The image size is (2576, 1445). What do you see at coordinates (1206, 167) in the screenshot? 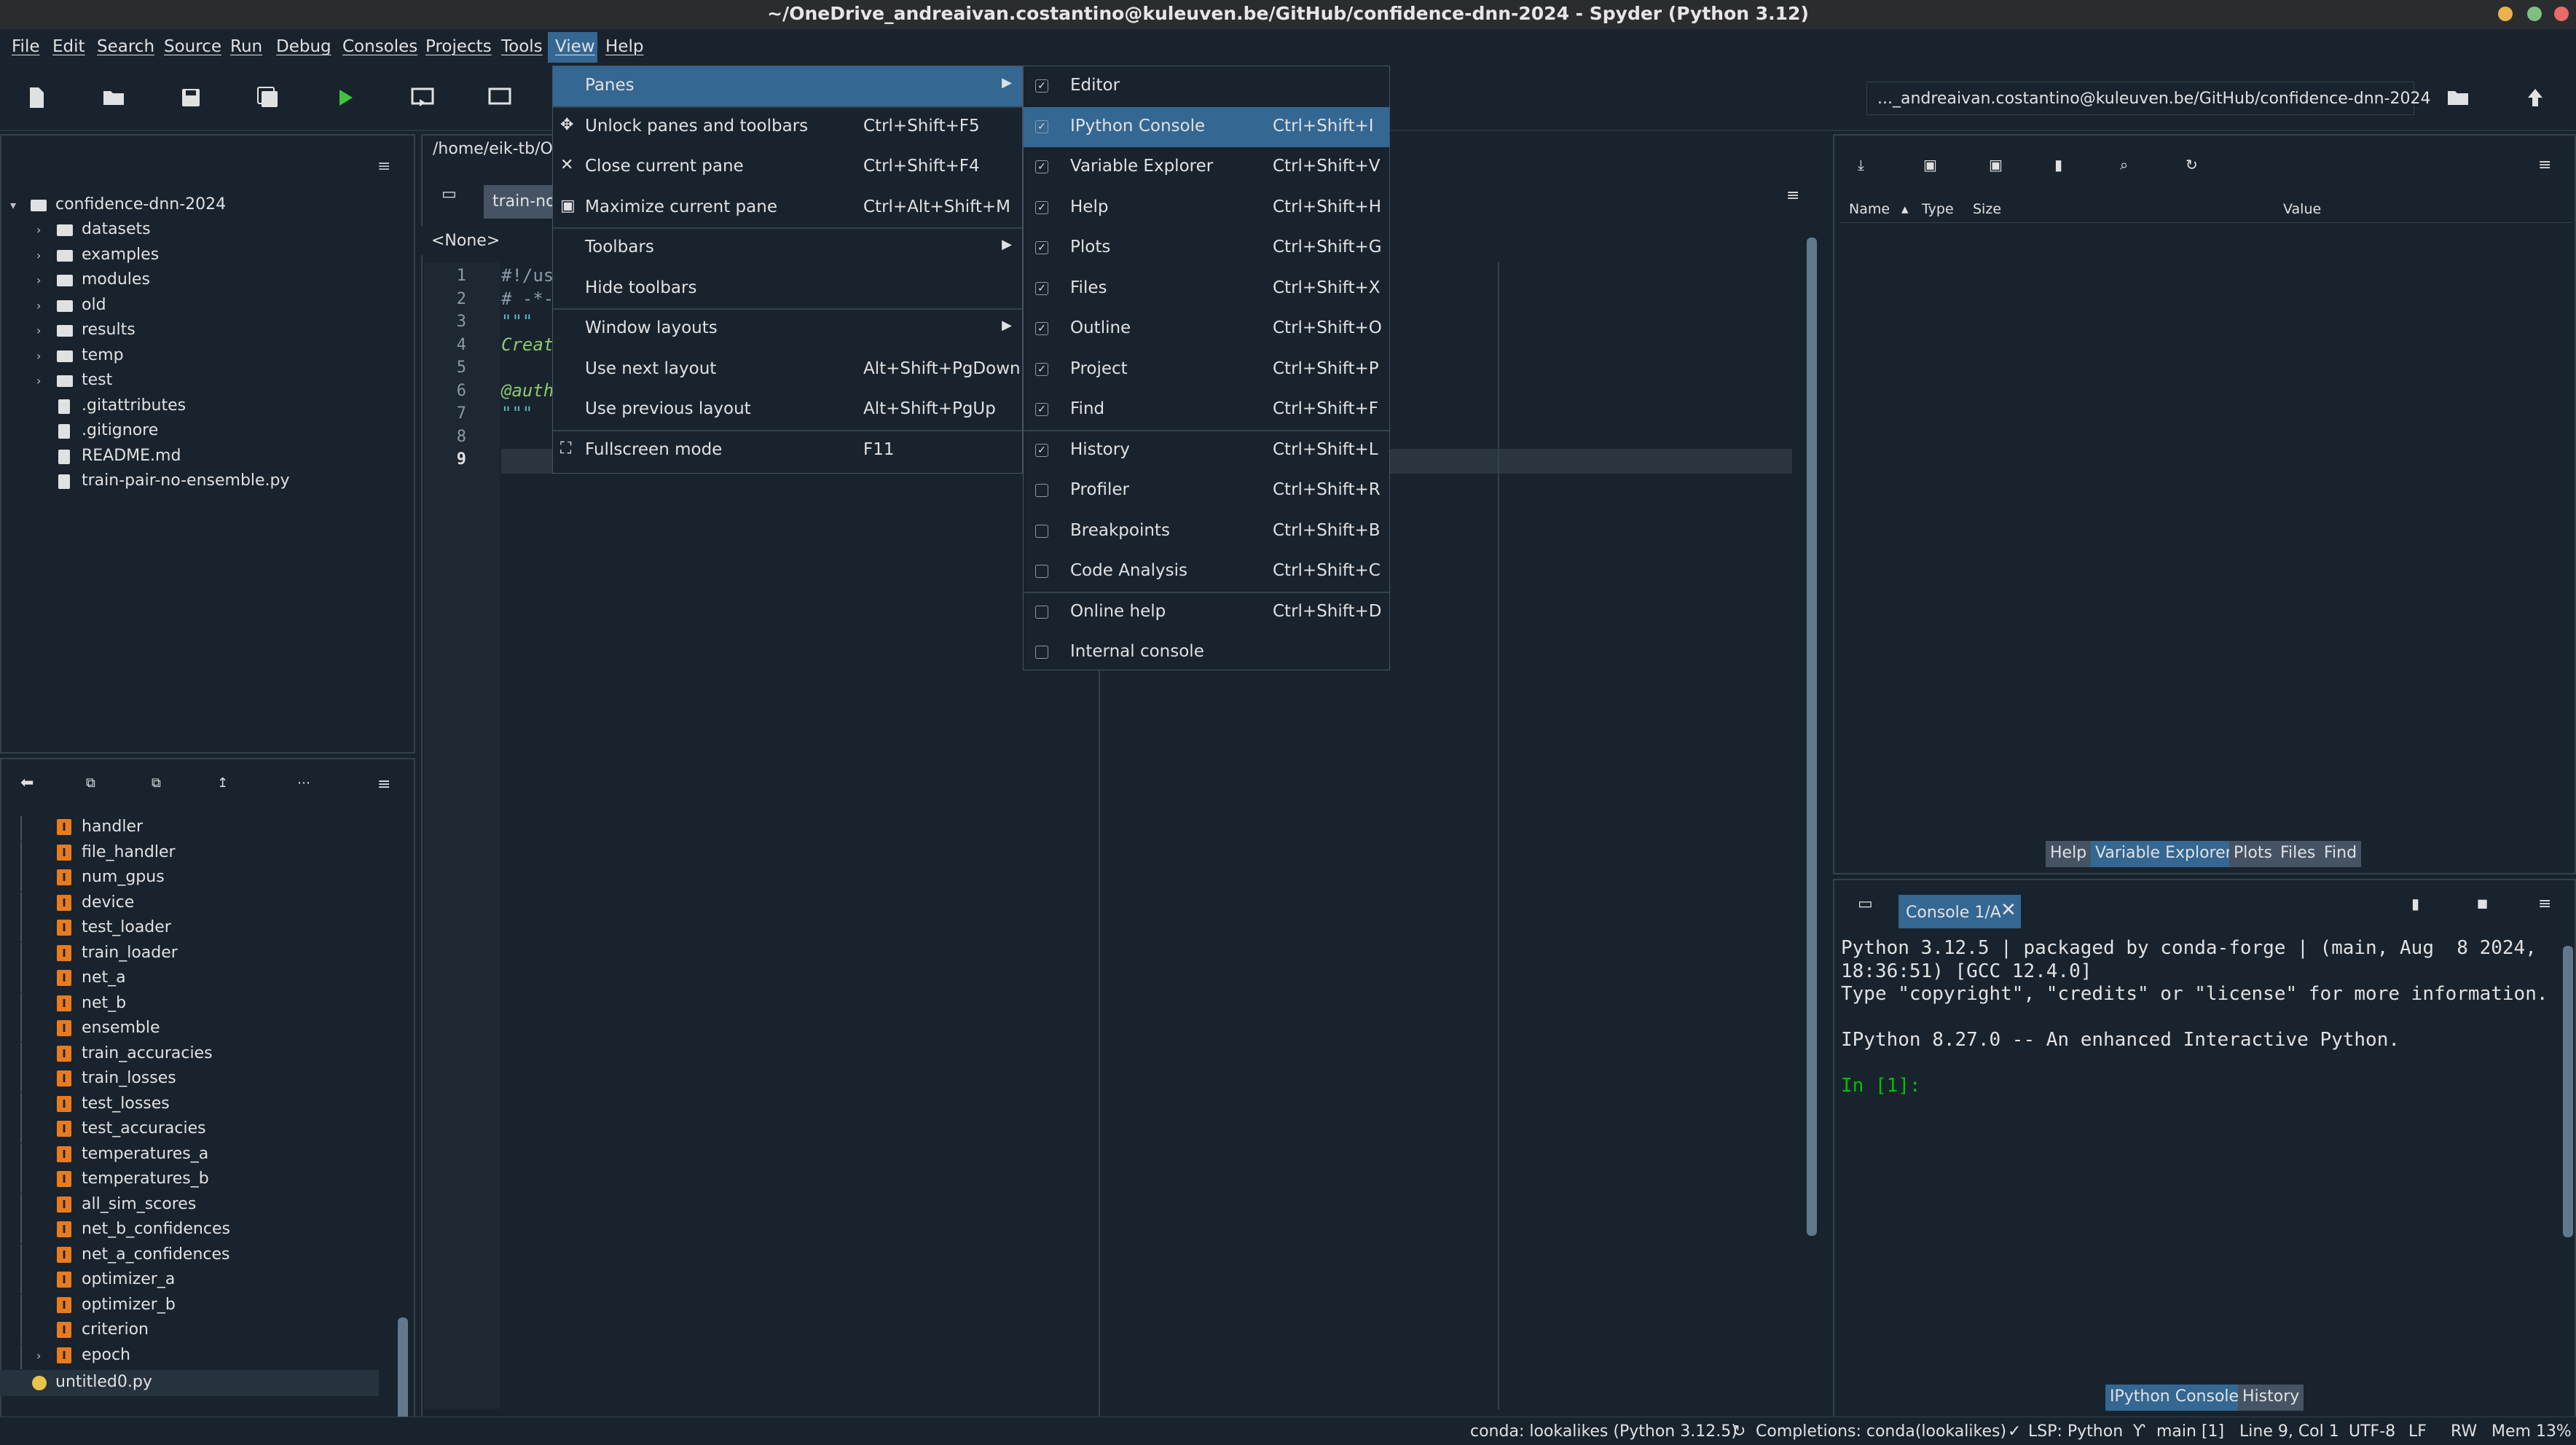
I see `pane-toggle-item: ✓ Variable Explorer Ctrl+Shift+V` at bounding box center [1206, 167].